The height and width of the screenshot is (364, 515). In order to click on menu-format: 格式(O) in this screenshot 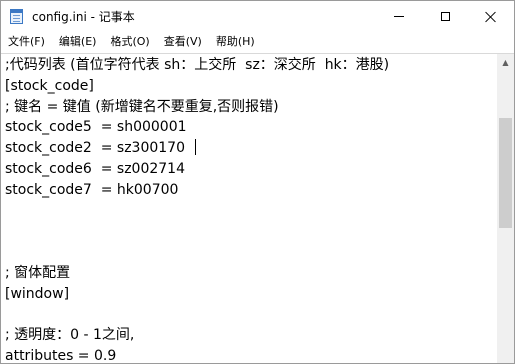, I will do `click(129, 42)`.